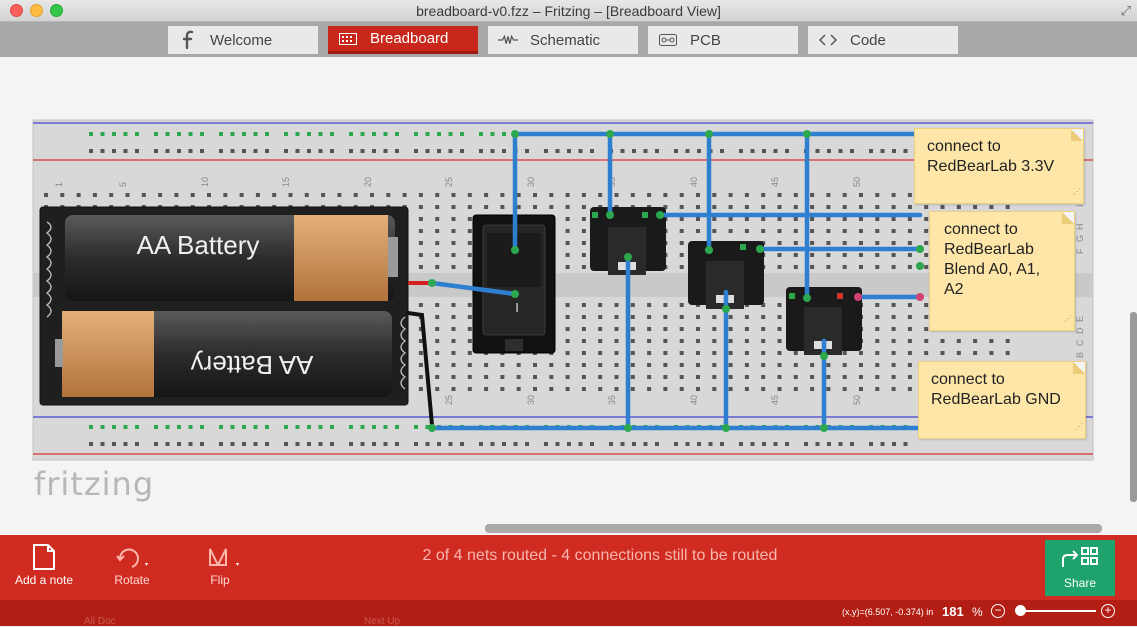  Describe the element at coordinates (1020, 610) in the screenshot. I see `zoom-slider-handle` at that location.